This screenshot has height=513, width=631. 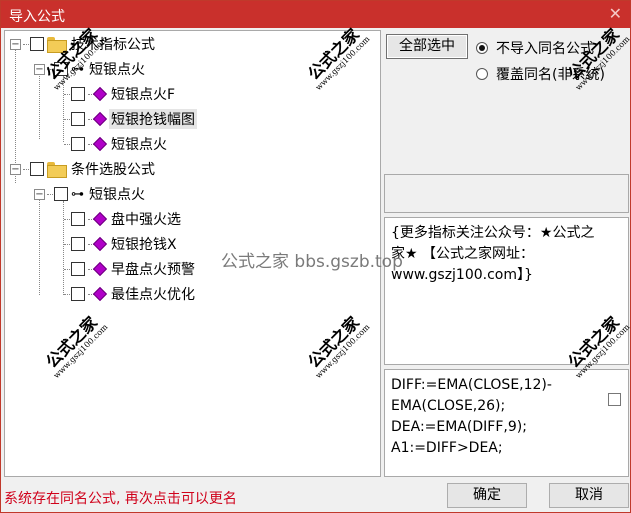 What do you see at coordinates (315, 14) in the screenshot?
I see `title-bar: 导入公式 ✕` at bounding box center [315, 14].